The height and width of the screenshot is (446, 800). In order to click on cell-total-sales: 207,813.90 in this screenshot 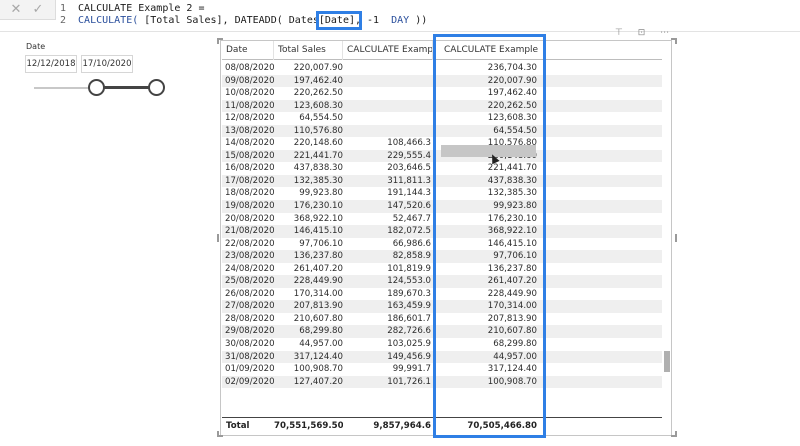, I will do `click(318, 306)`.